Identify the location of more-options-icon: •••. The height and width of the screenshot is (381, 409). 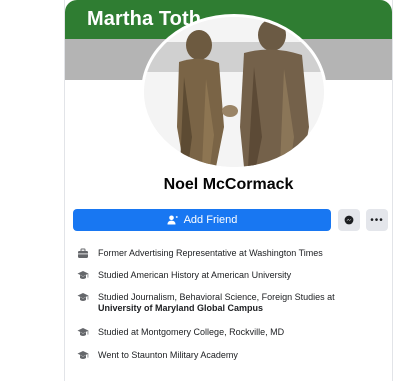
(377, 220).